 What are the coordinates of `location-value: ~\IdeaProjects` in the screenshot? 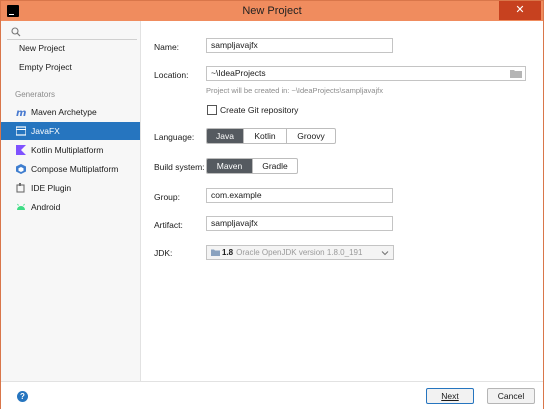 It's located at (238, 73).